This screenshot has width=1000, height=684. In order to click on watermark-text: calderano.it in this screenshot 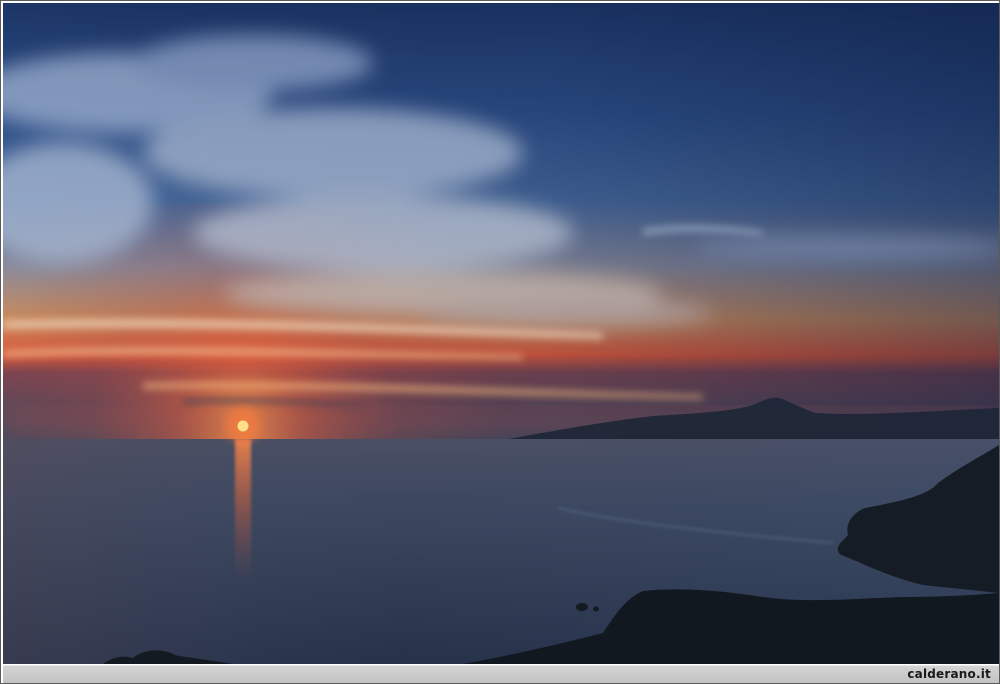, I will do `click(949, 674)`.